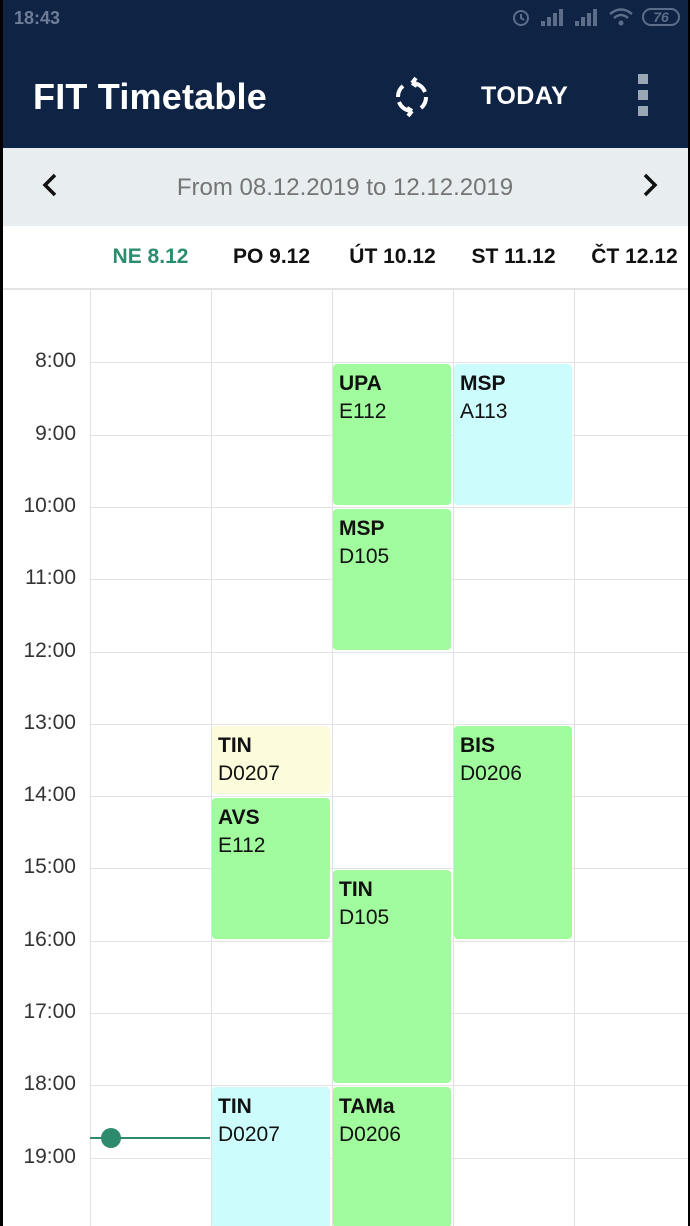 The image size is (690, 1226). What do you see at coordinates (345, 93) in the screenshot?
I see `app-bar: FIT Timetable TODAY` at bounding box center [345, 93].